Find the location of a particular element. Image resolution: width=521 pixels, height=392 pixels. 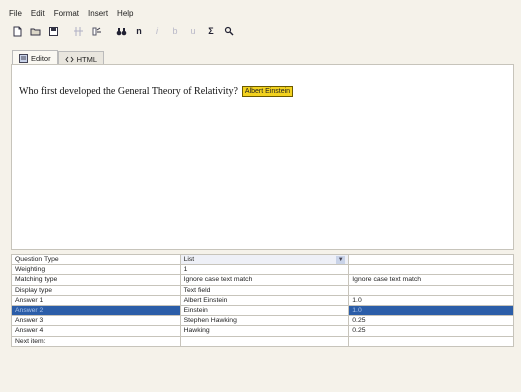

n-format-icon: n is located at coordinates (139, 31).